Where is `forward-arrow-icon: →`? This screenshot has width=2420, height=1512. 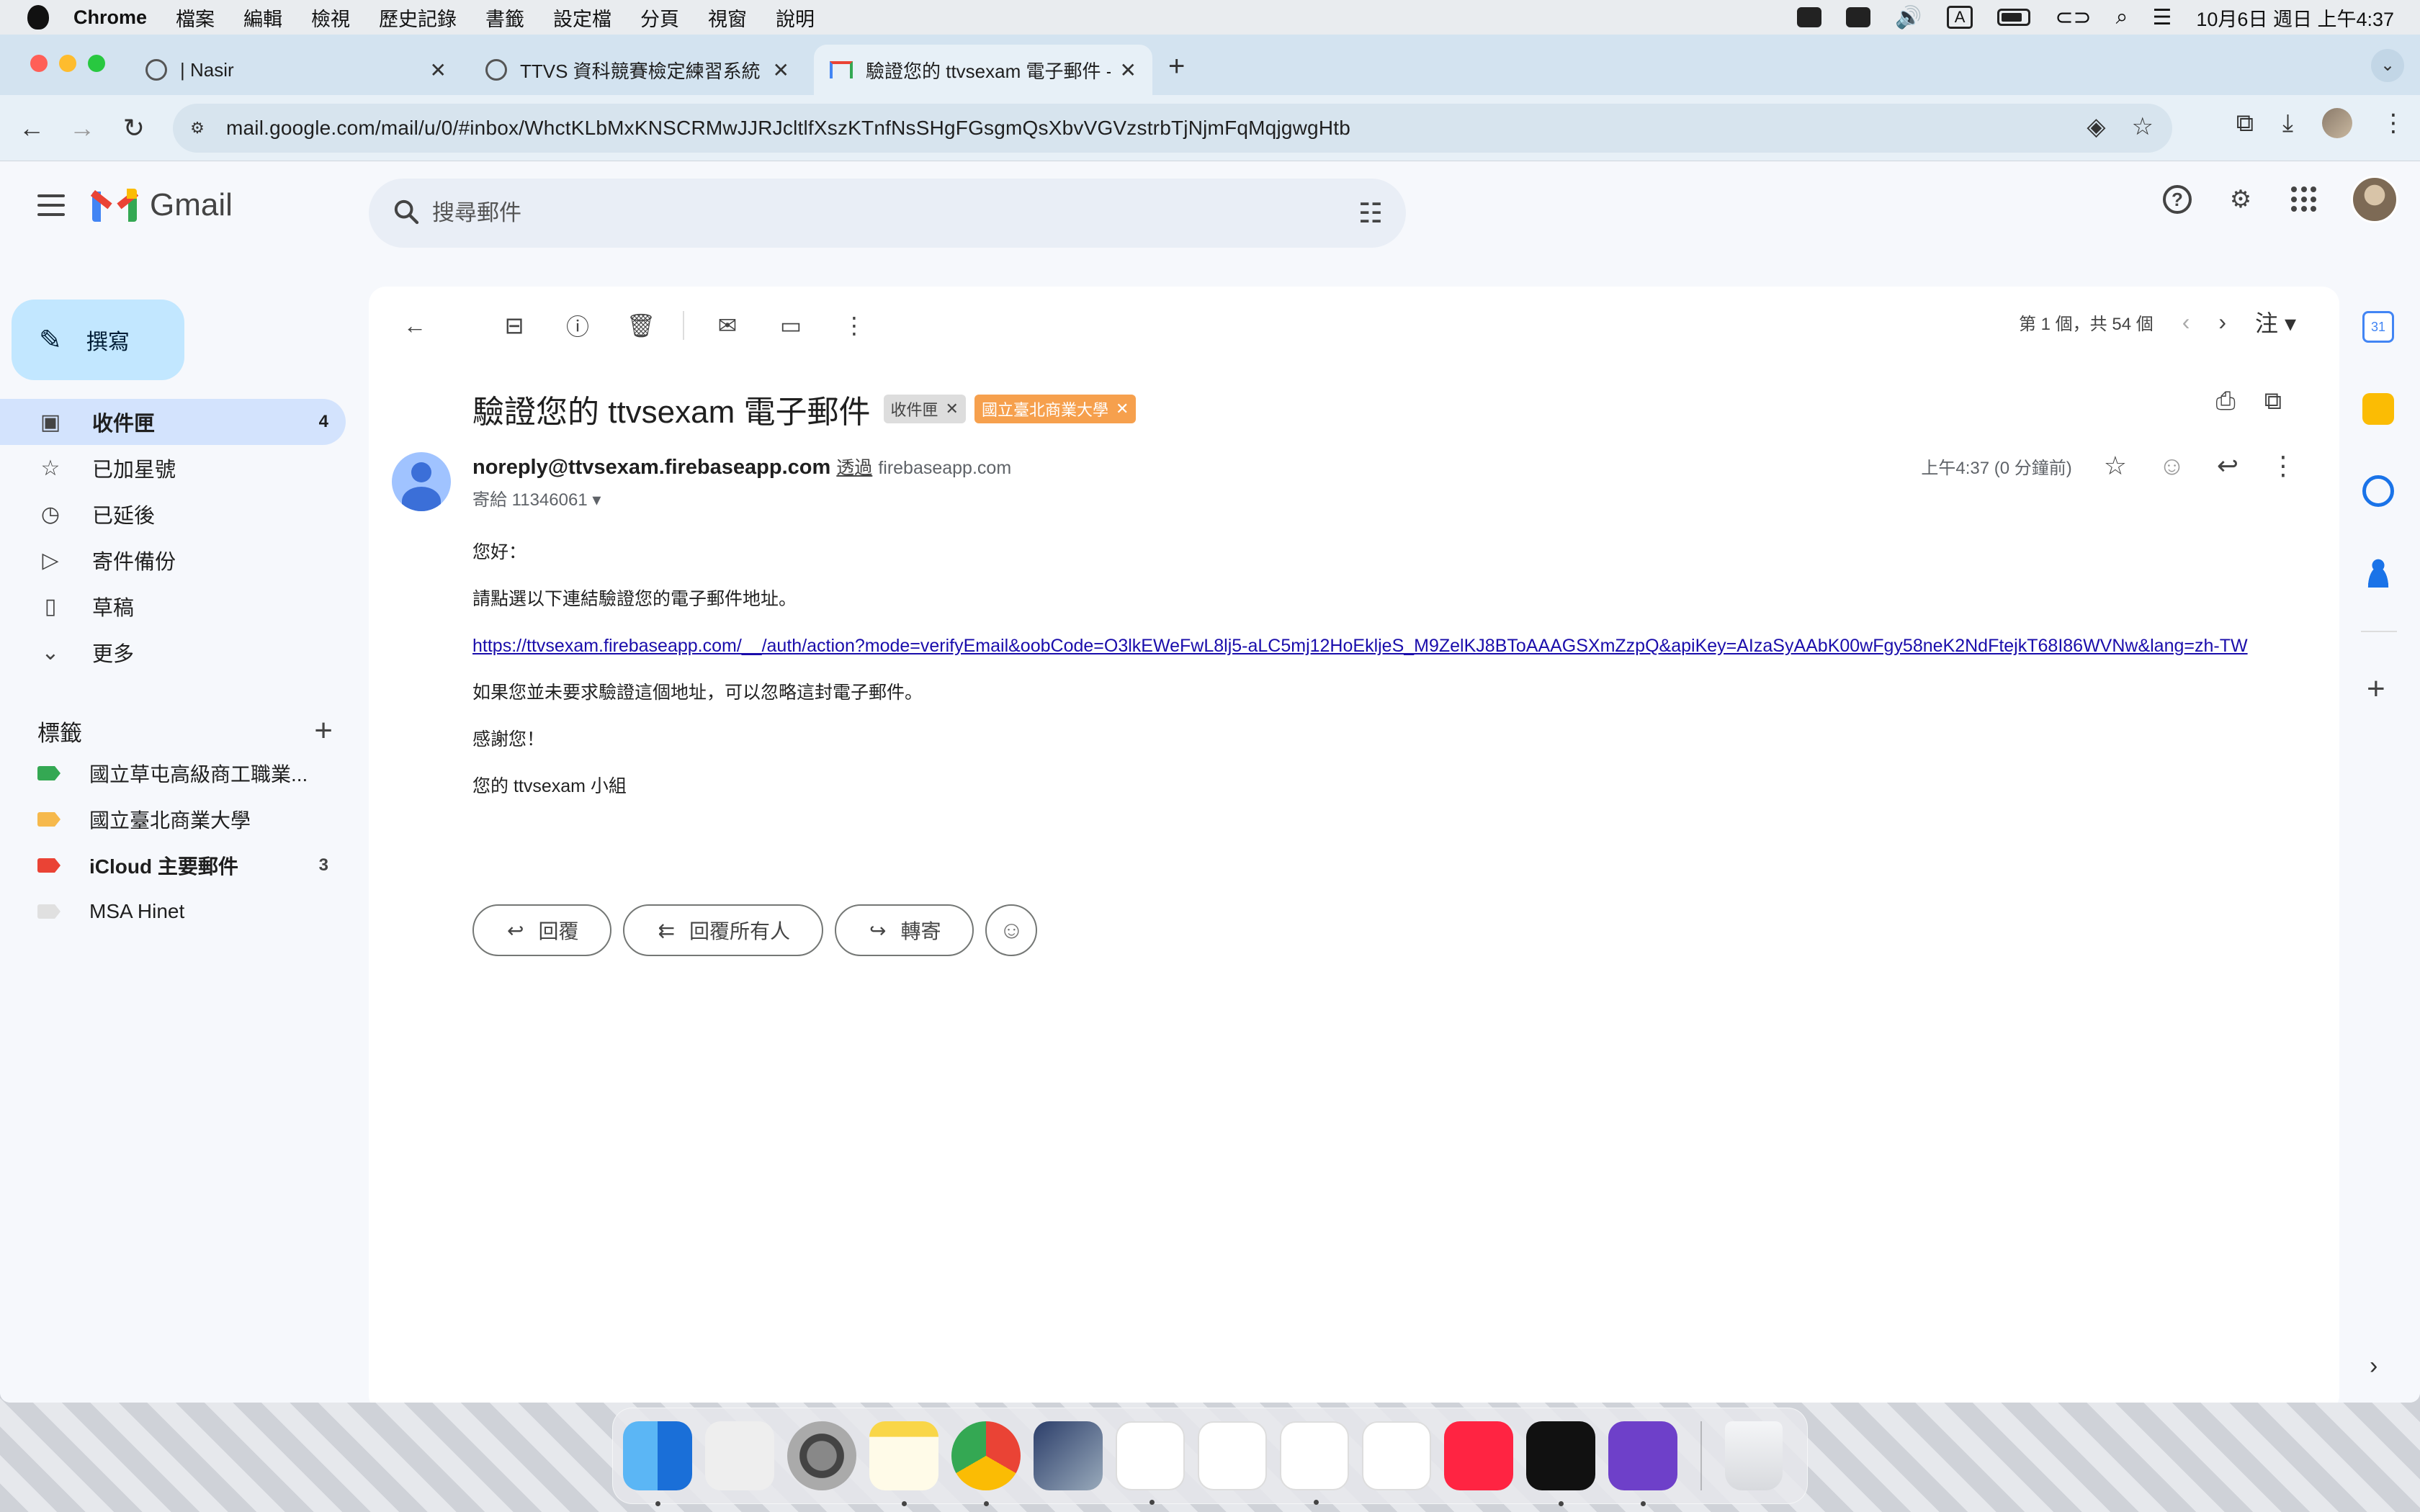 forward-arrow-icon: → is located at coordinates (82, 128).